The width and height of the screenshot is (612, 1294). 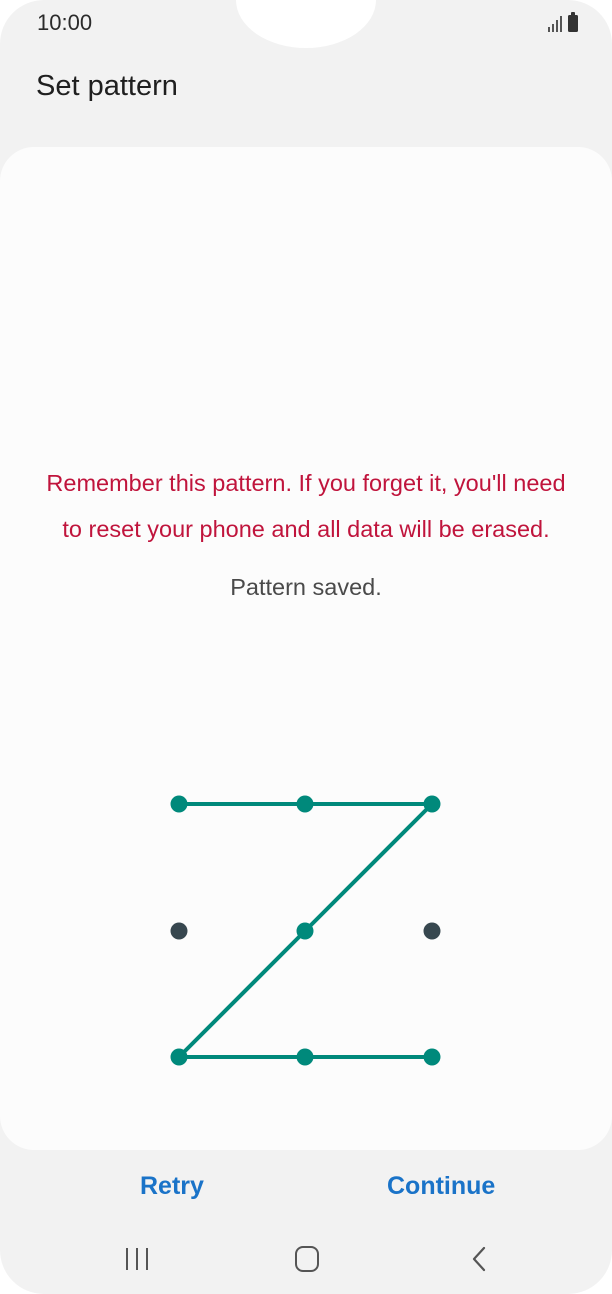 What do you see at coordinates (137, 1259) in the screenshot?
I see `recents-icon` at bounding box center [137, 1259].